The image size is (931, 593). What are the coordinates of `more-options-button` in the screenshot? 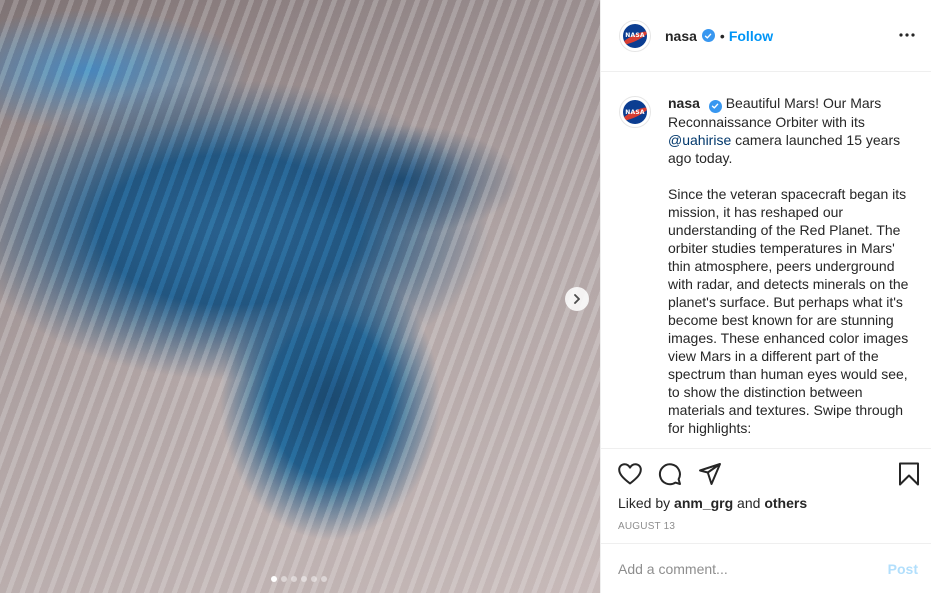 It's located at (907, 35).